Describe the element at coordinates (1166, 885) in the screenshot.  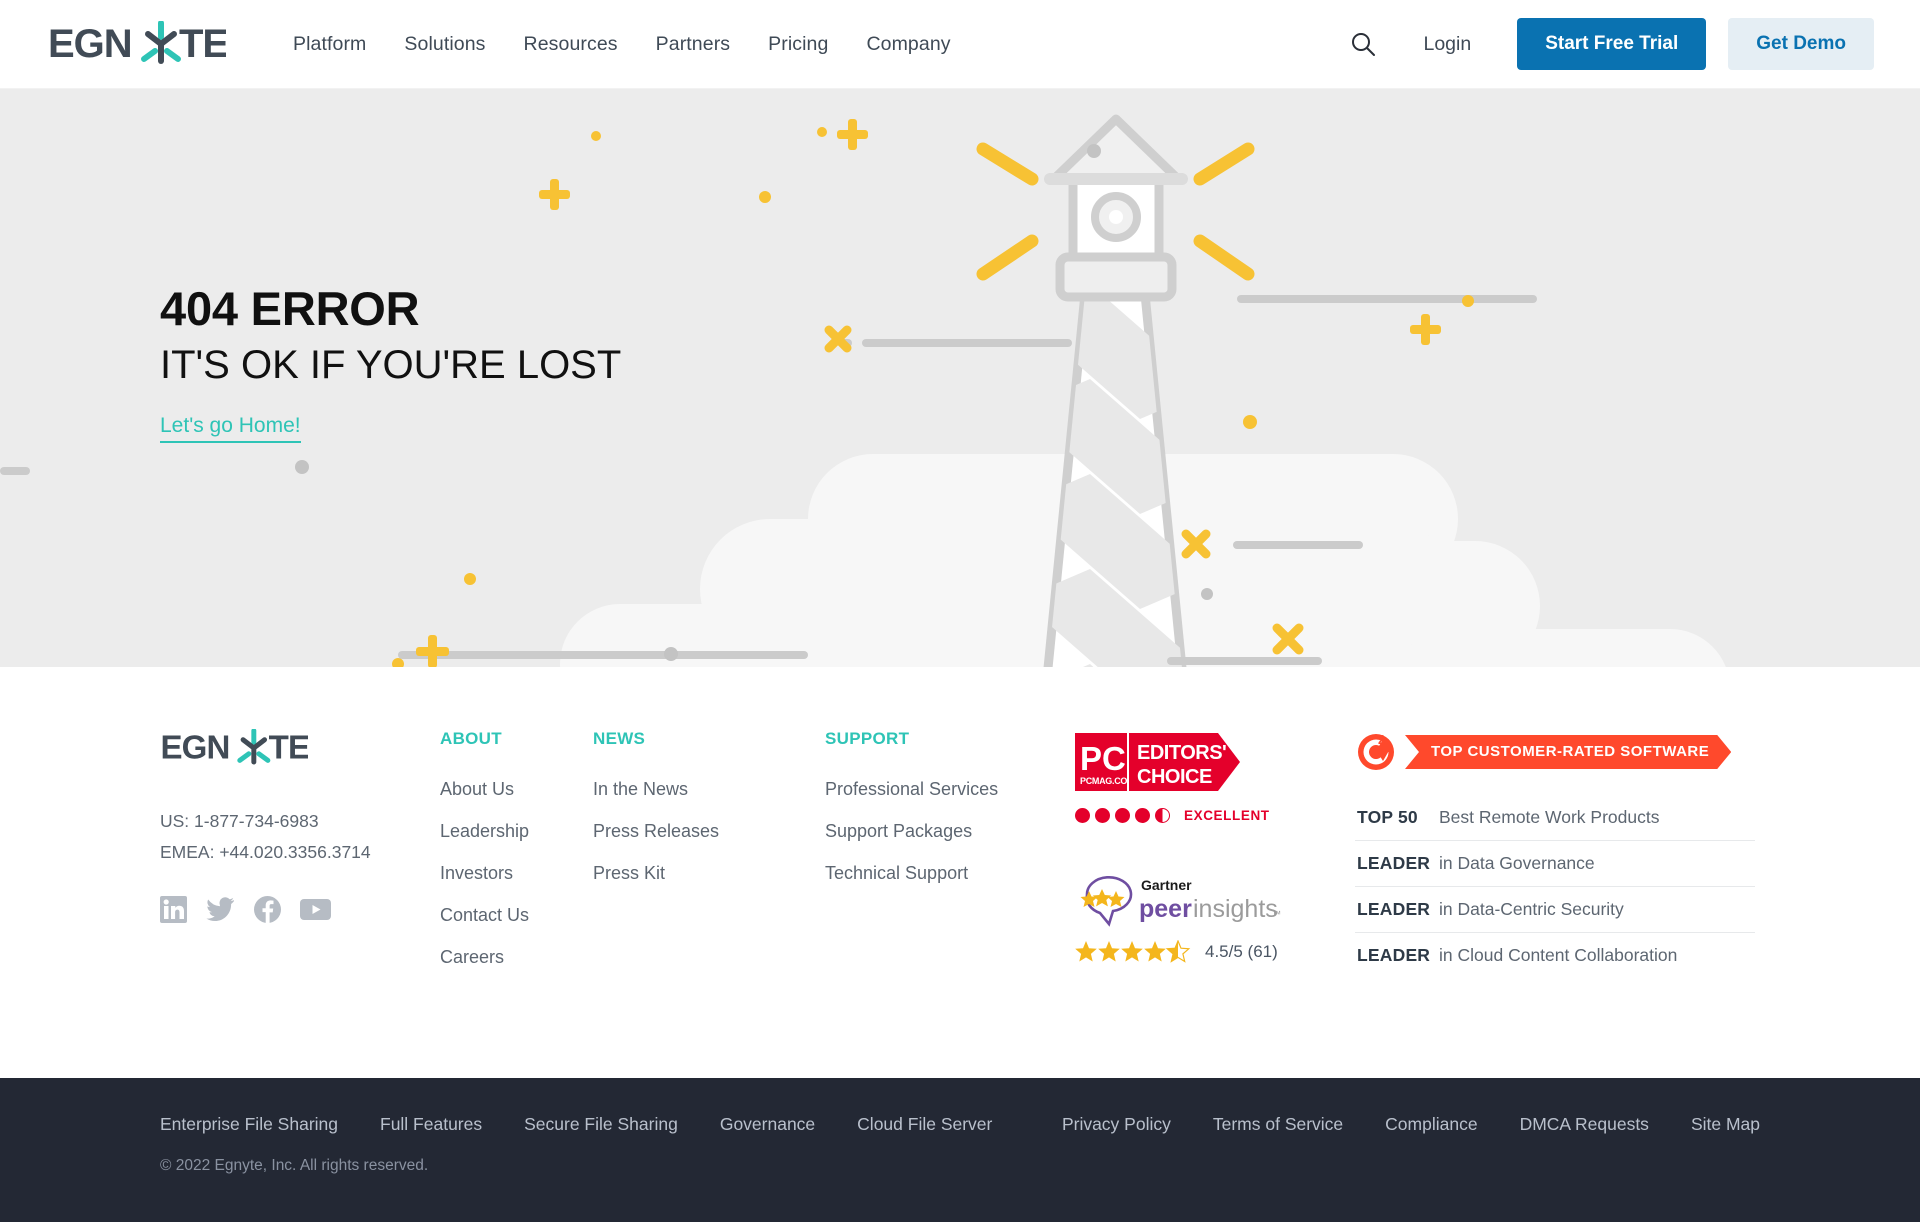
I see `svg-text: Gartner` at that location.